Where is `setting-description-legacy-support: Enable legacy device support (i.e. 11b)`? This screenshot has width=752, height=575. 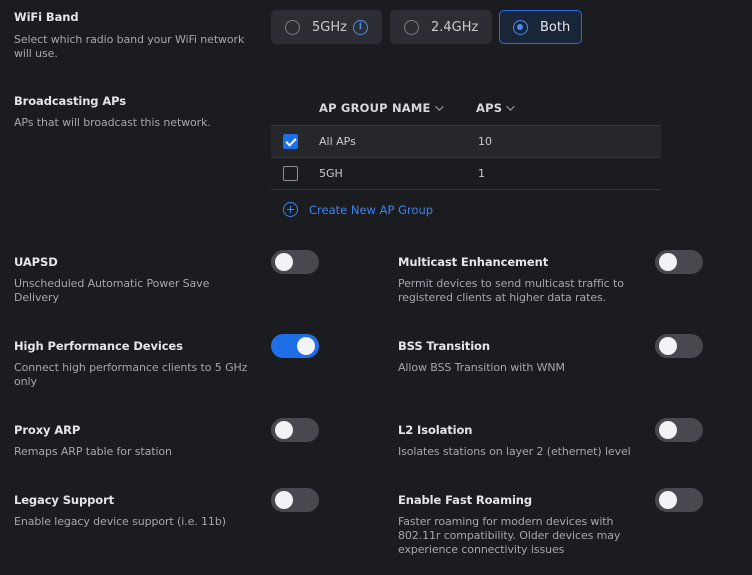 setting-description-legacy-support: Enable legacy device support (i.e. 11b) is located at coordinates (120, 521).